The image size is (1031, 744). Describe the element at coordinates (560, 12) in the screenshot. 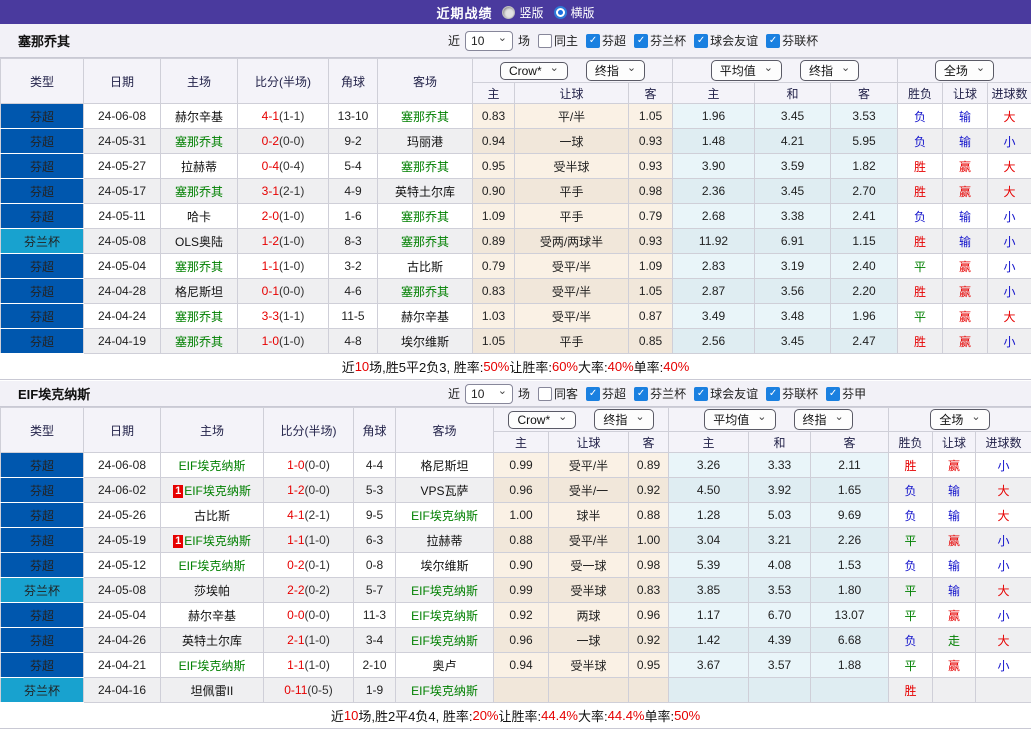

I see `radio-horizontal-icon` at that location.